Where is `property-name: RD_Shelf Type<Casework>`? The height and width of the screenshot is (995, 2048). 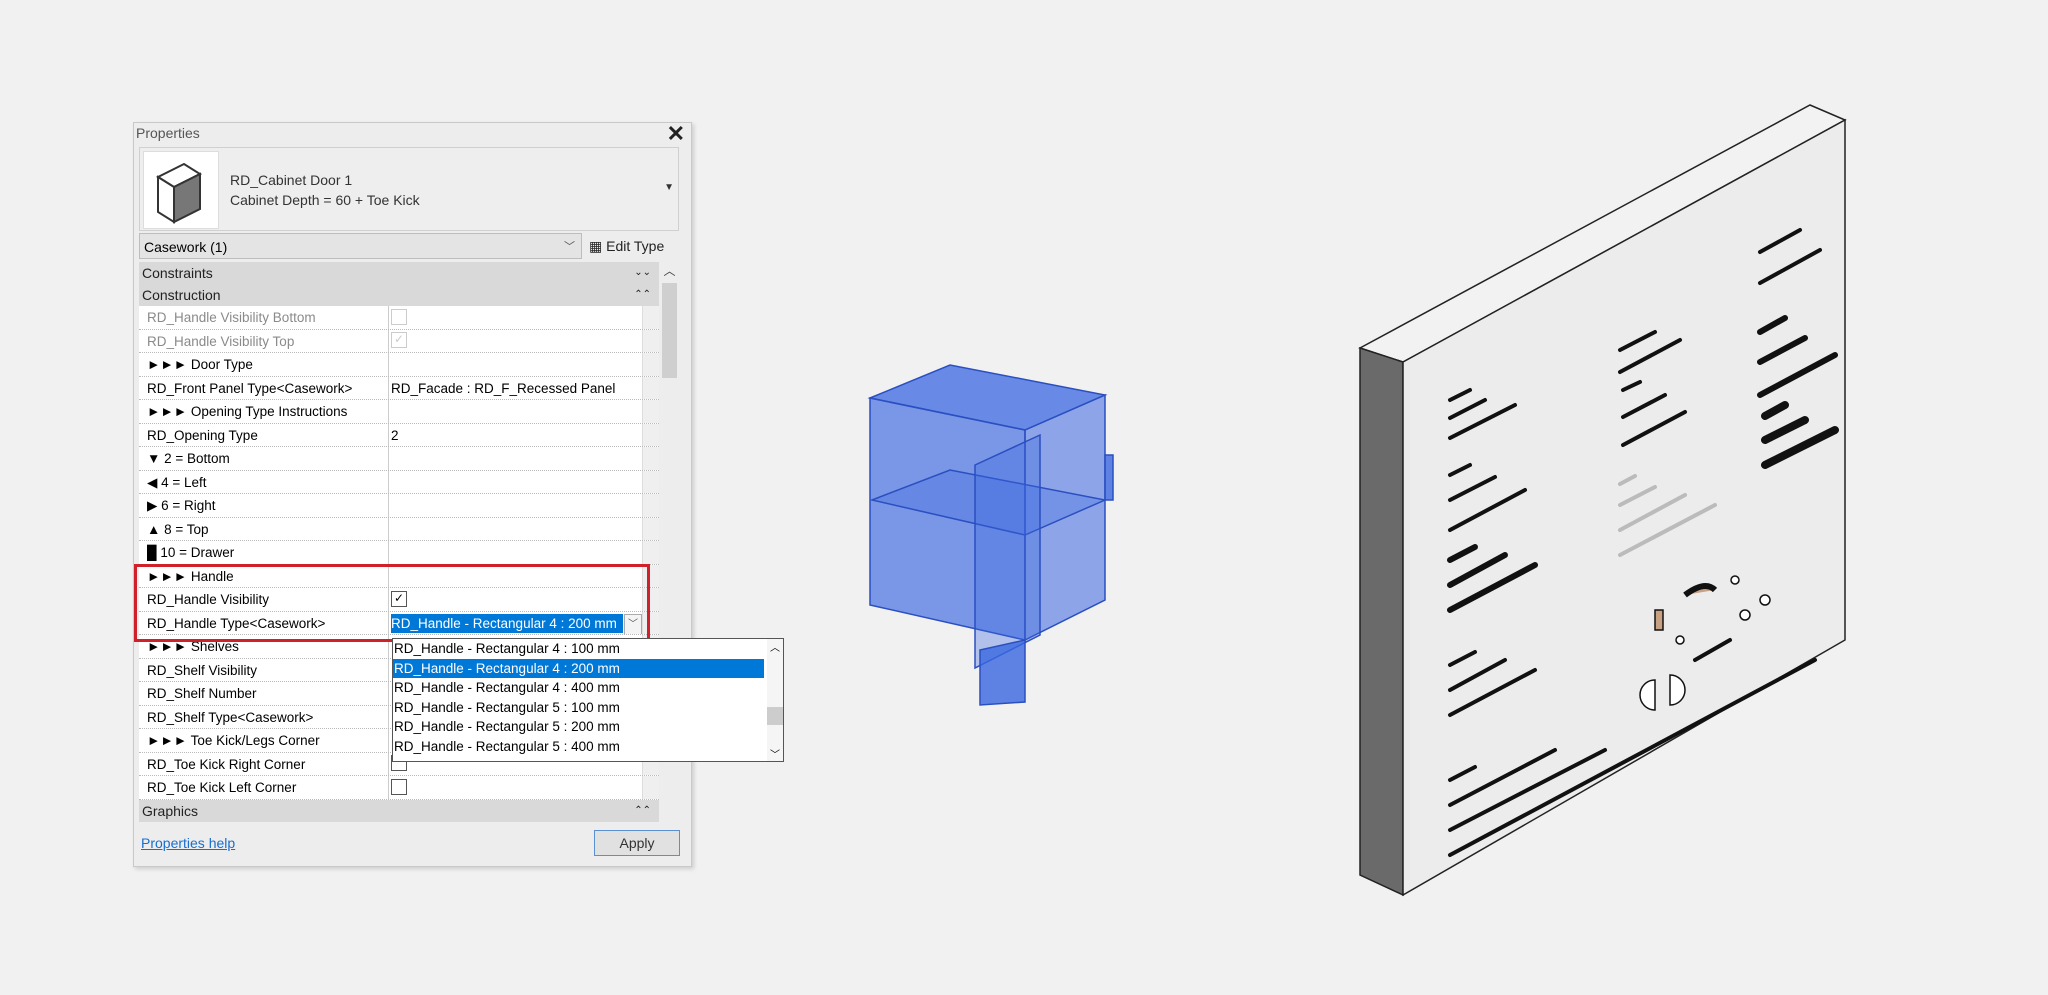
property-name: RD_Shelf Type<Casework> is located at coordinates (264, 716).